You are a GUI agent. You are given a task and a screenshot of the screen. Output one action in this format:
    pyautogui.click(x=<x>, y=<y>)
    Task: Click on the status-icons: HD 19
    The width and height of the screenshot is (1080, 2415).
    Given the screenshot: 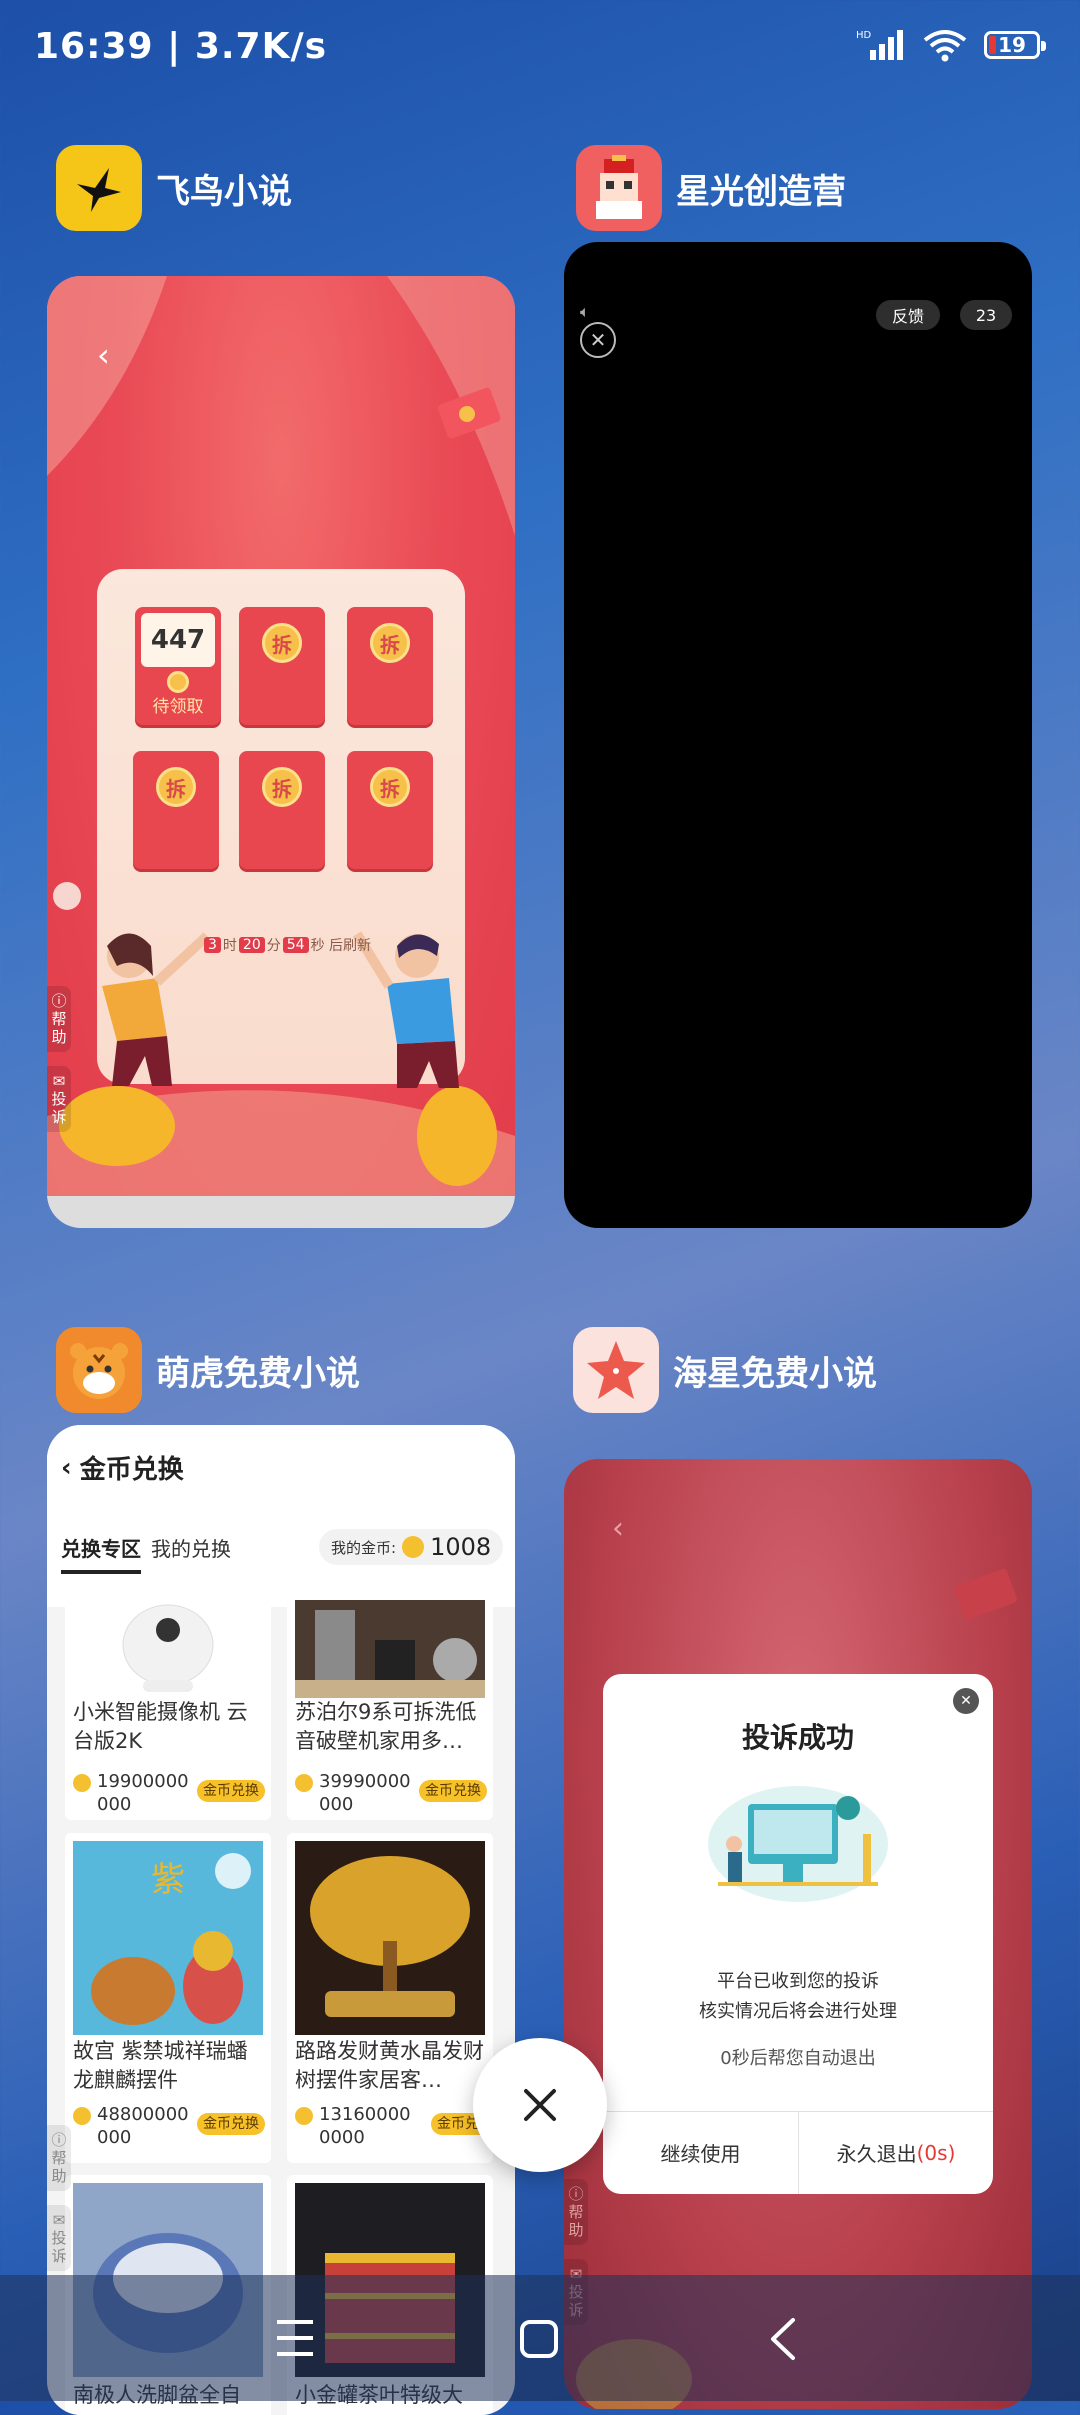 What is the action you would take?
    pyautogui.click(x=951, y=45)
    